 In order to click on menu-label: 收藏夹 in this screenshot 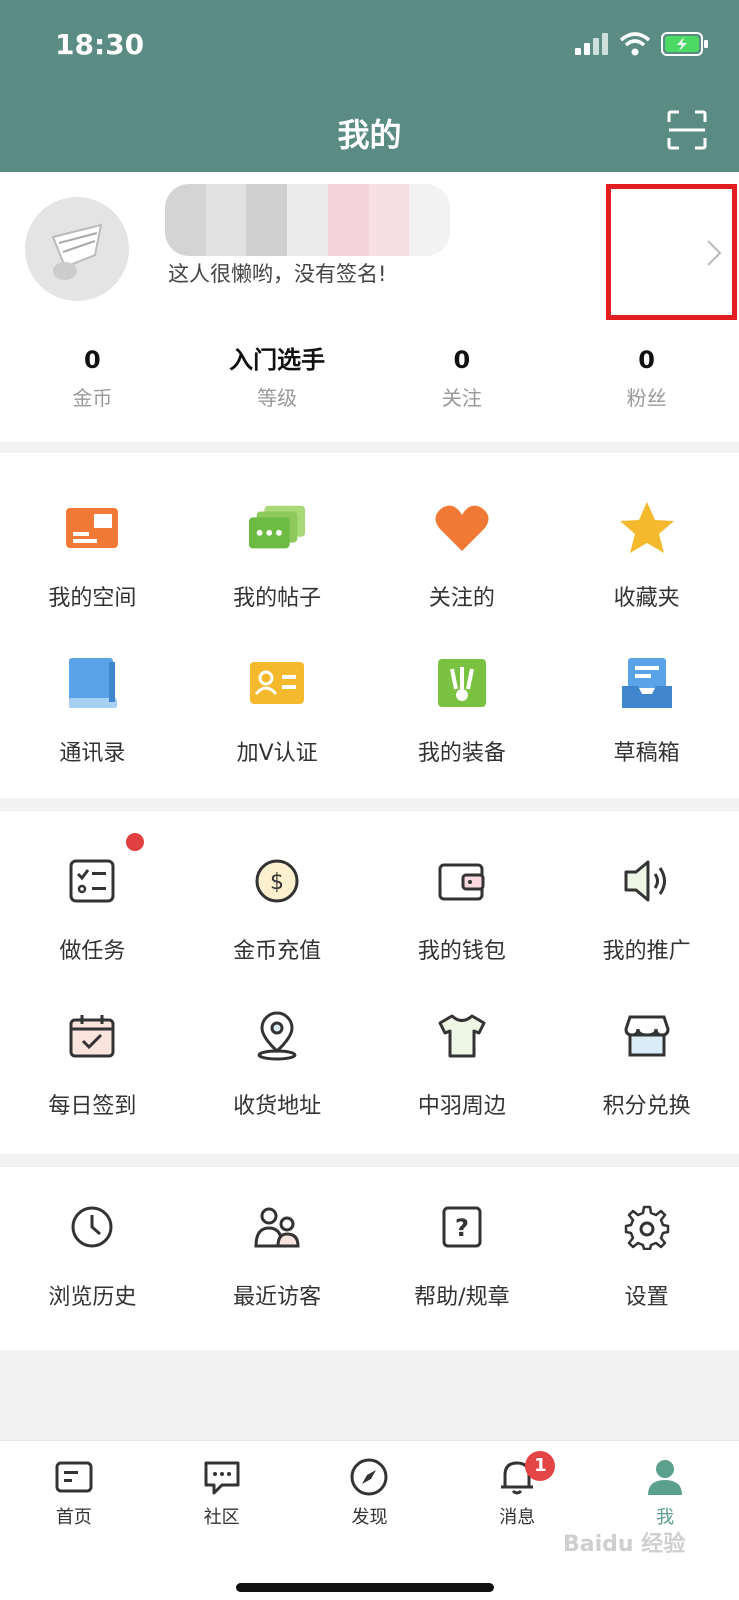, I will do `click(646, 598)`.